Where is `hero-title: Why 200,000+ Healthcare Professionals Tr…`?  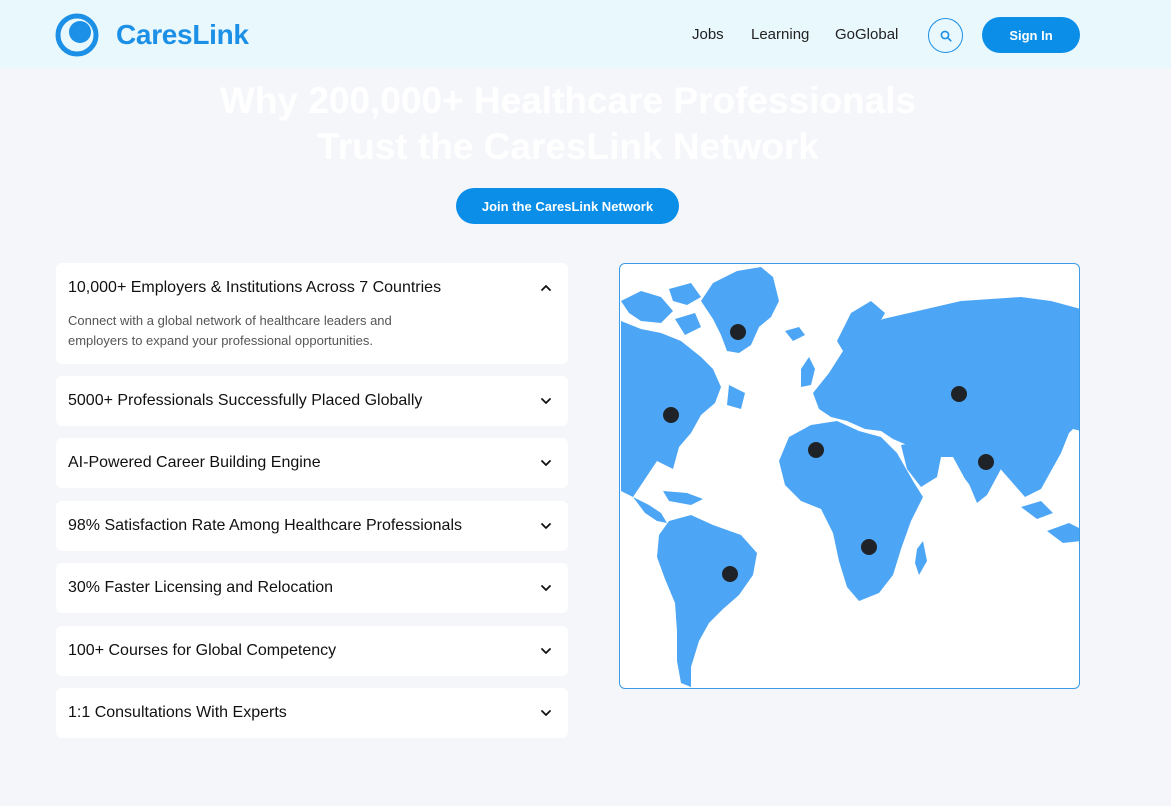
hero-title: Why 200,000+ Healthcare Professionals Tr… is located at coordinates (568, 124).